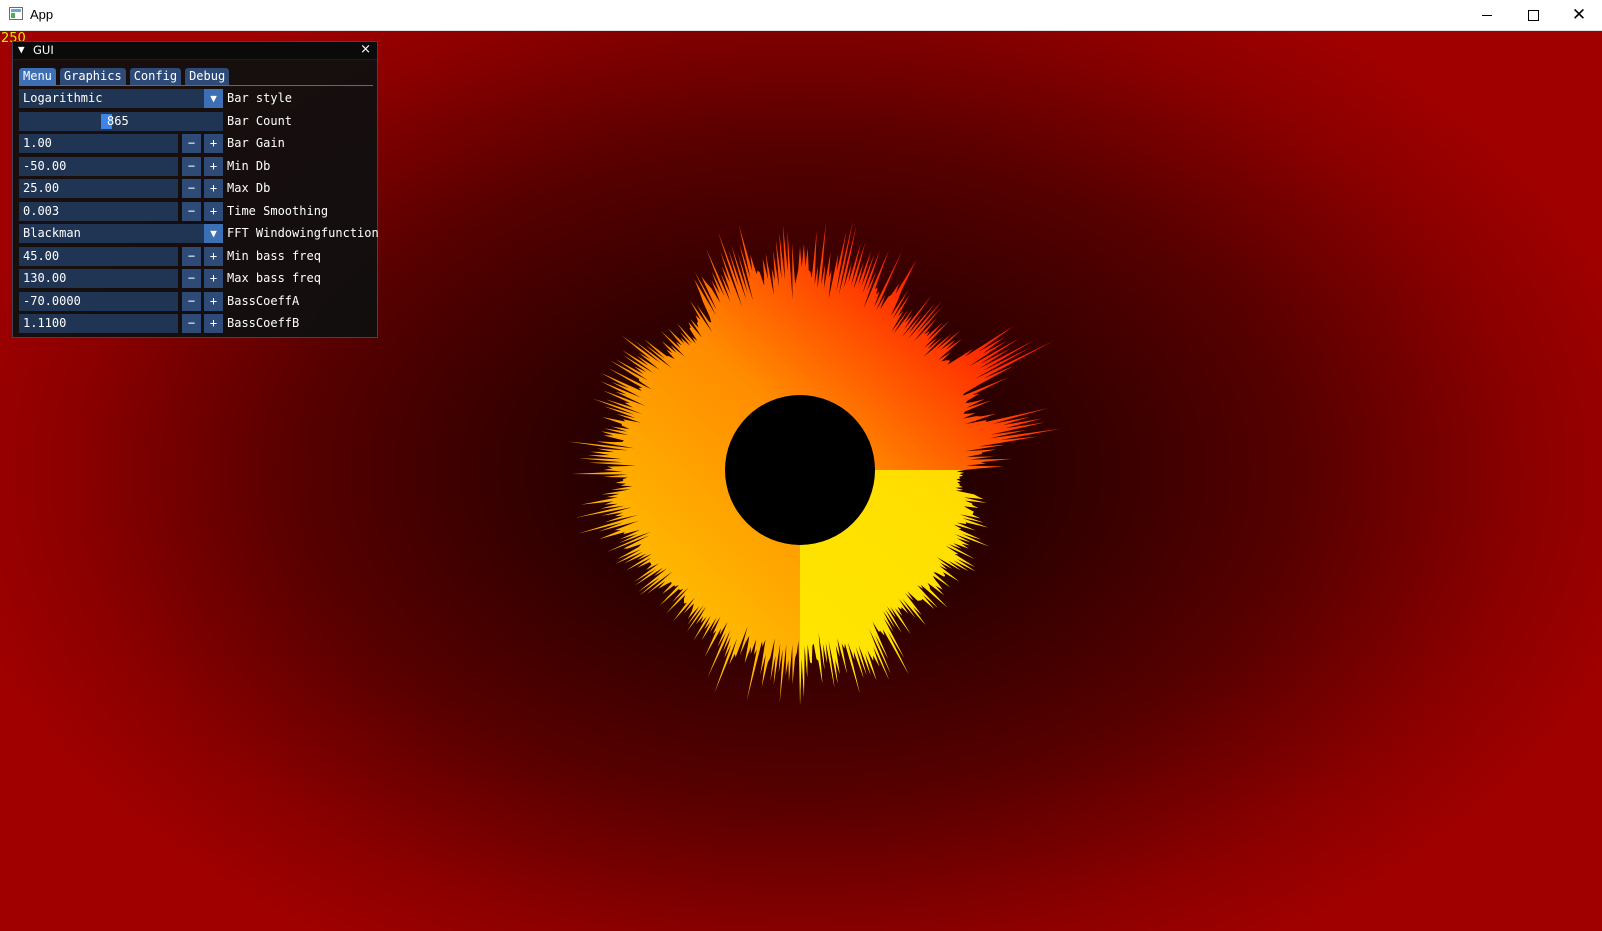 Image resolution: width=1602 pixels, height=931 pixels. I want to click on bass-coeff-b-input: 1.1100, so click(98, 323).